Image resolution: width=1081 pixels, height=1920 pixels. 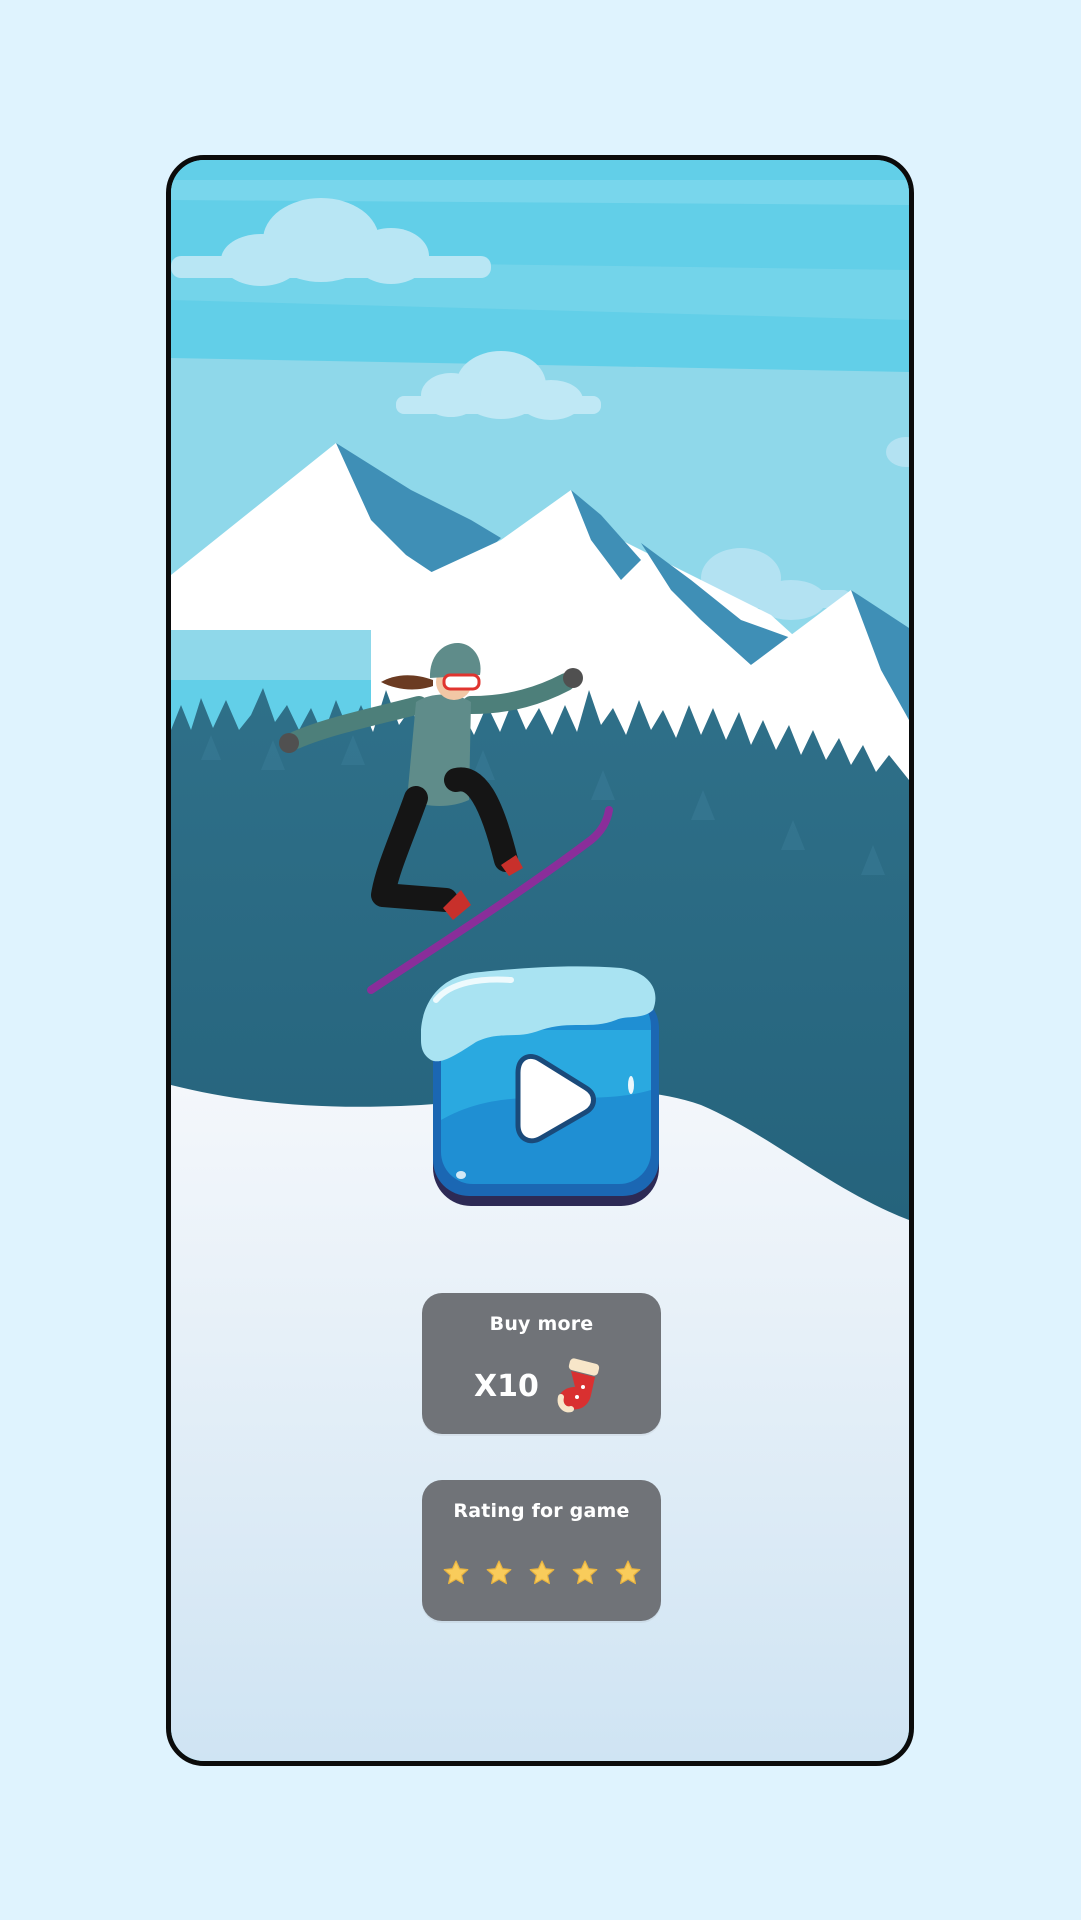 I want to click on buy-quantity: X10, so click(x=506, y=1386).